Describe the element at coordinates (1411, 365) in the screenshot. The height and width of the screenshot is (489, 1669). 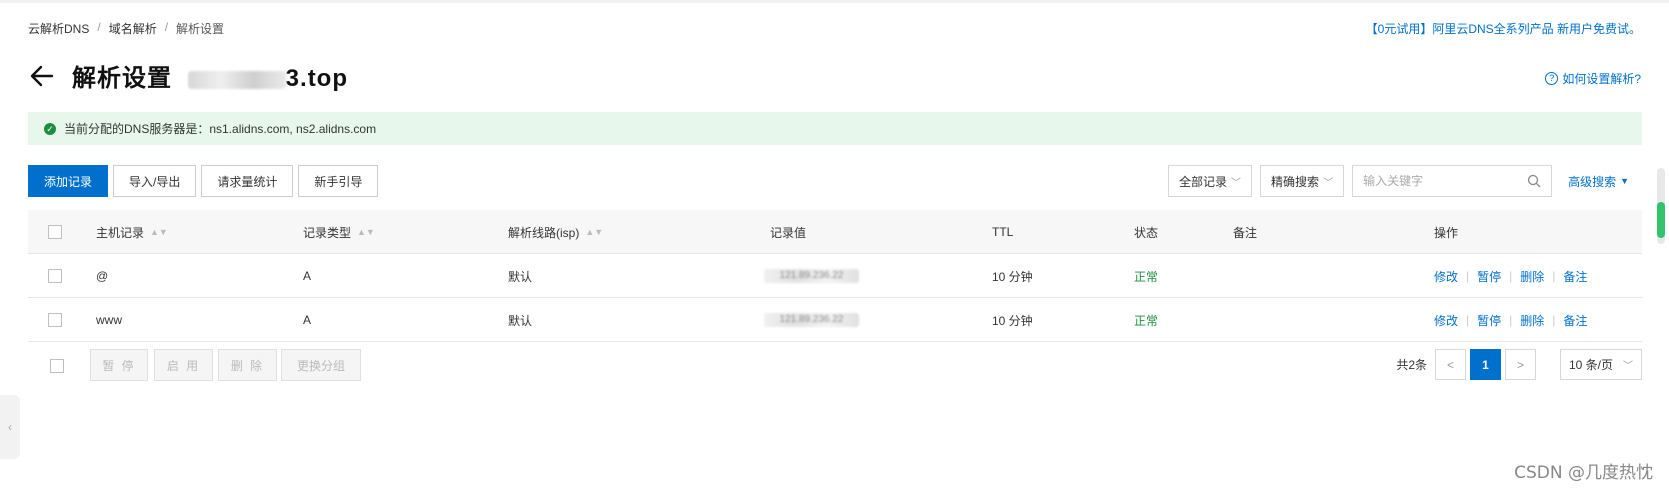
I see `total-count: 共2条` at that location.